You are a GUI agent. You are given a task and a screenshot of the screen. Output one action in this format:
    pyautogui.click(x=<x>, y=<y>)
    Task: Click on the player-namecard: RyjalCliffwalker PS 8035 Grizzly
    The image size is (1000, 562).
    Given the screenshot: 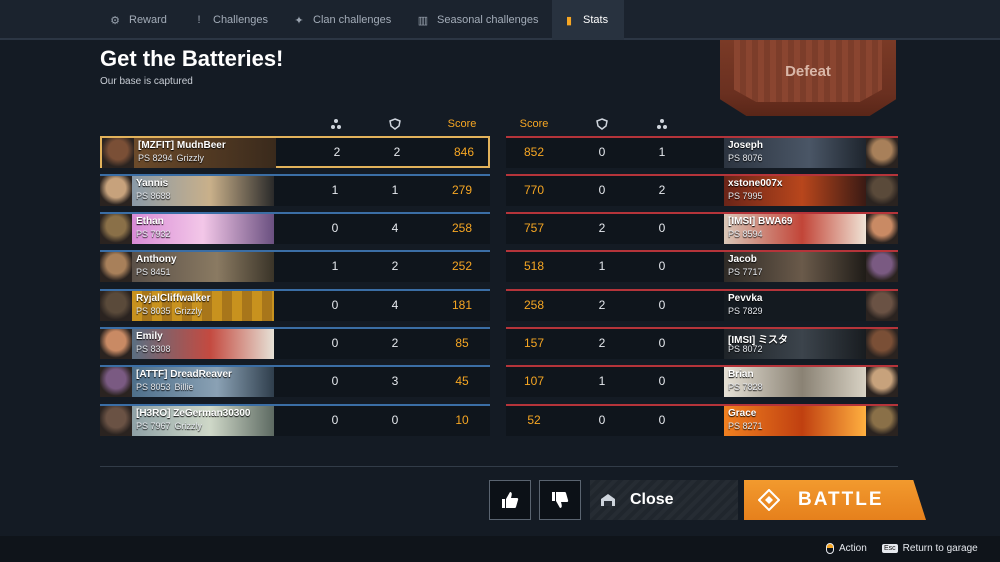 What is the action you would take?
    pyautogui.click(x=203, y=306)
    